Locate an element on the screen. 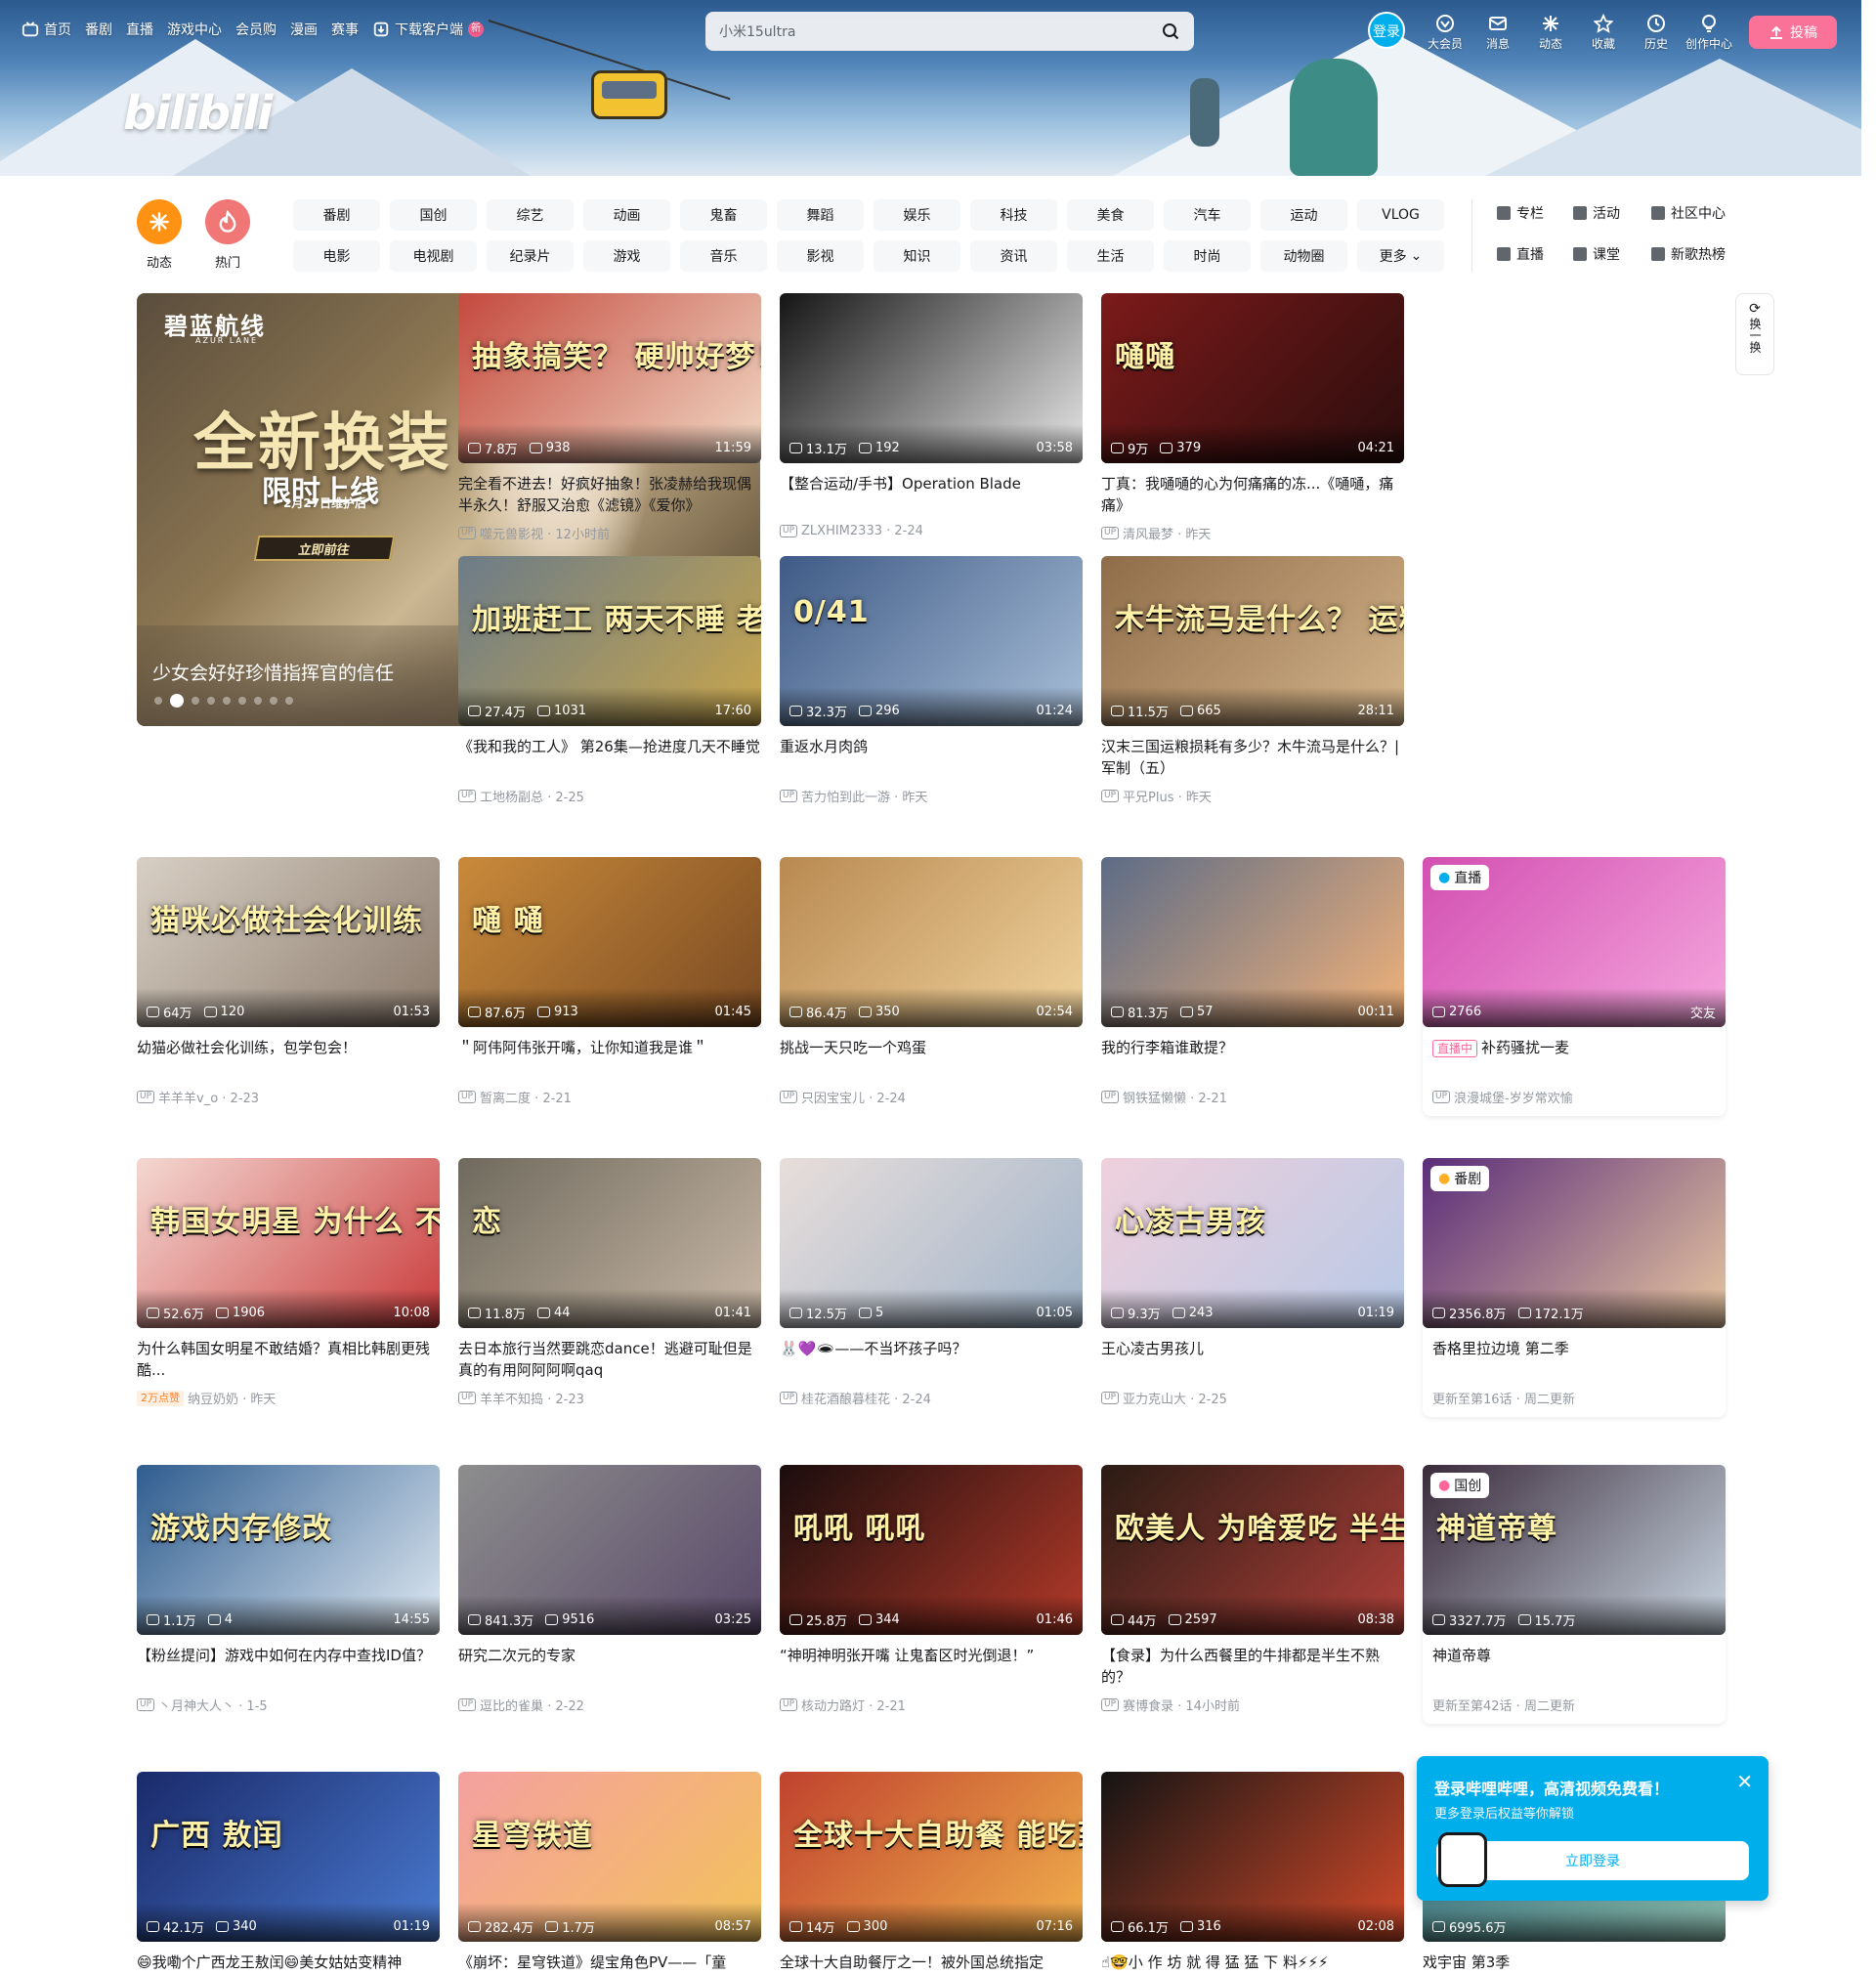 The height and width of the screenshot is (1975, 1876). video-thumbnail: 广西 敖闰 42.1万 340 01:19 is located at coordinates (288, 1857).